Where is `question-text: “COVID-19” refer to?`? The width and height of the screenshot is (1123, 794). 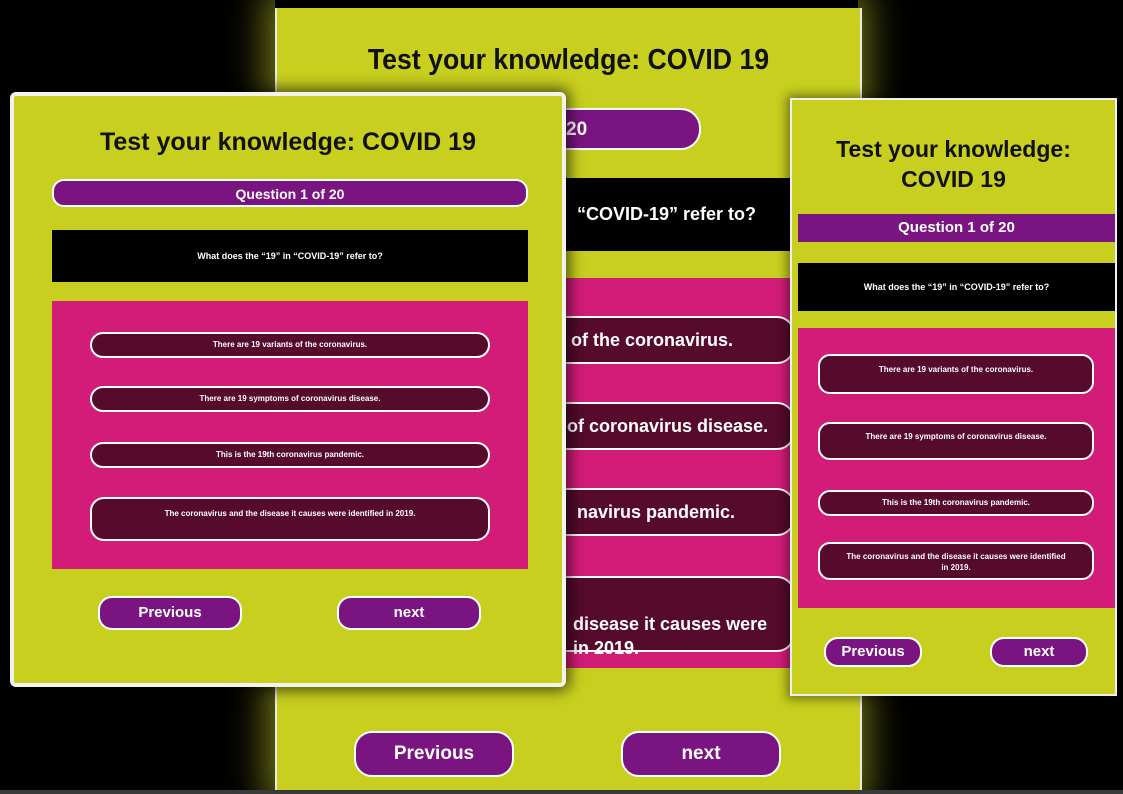
question-text: “COVID-19” refer to? is located at coordinates (667, 214).